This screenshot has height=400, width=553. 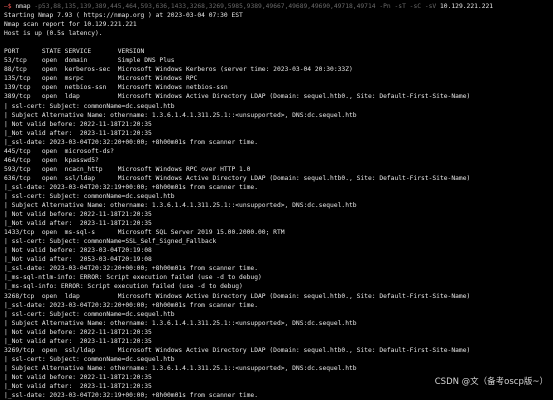 What do you see at coordinates (78, 251) in the screenshot?
I see `output-line: | Not valid before: 2023-03-04T20:19:08` at bounding box center [78, 251].